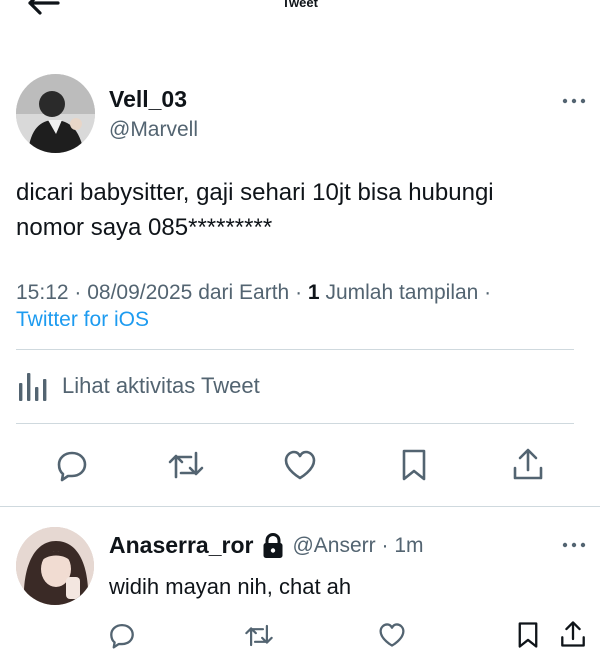  I want to click on reply-author-handle: @Anserr, so click(333, 546).